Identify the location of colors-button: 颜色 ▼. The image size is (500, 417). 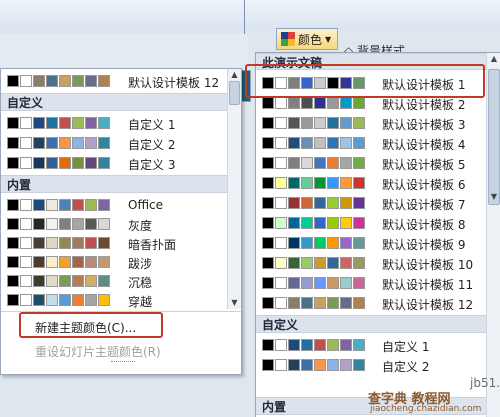
(307, 39).